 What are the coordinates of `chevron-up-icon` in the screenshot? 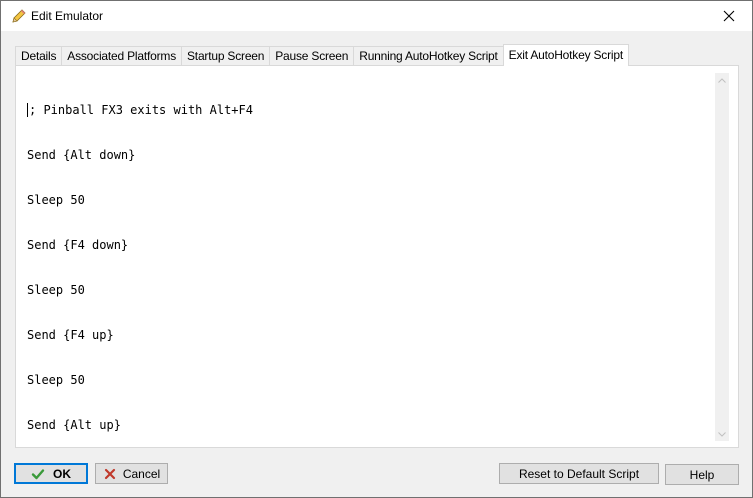 It's located at (722, 80).